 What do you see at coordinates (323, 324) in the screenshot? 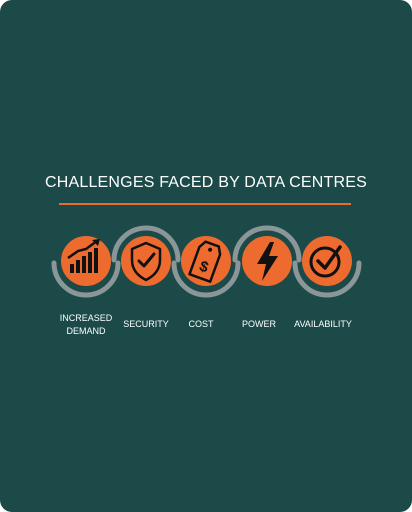
I see `label-availability: AVAILABILITY` at bounding box center [323, 324].